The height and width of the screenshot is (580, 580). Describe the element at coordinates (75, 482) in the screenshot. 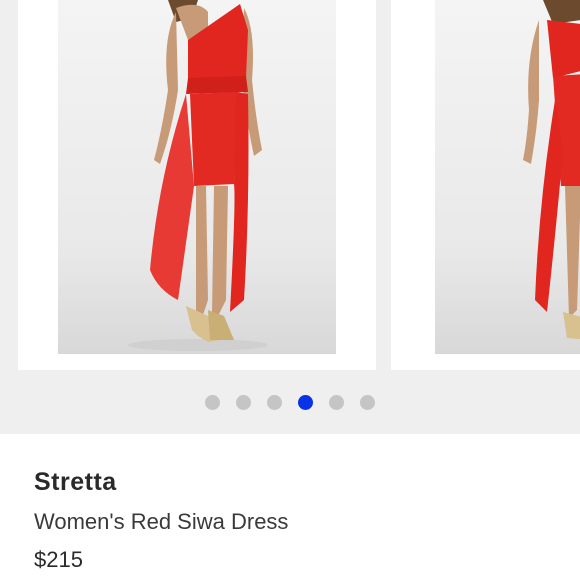

I see `brand-name: Stretta` at that location.